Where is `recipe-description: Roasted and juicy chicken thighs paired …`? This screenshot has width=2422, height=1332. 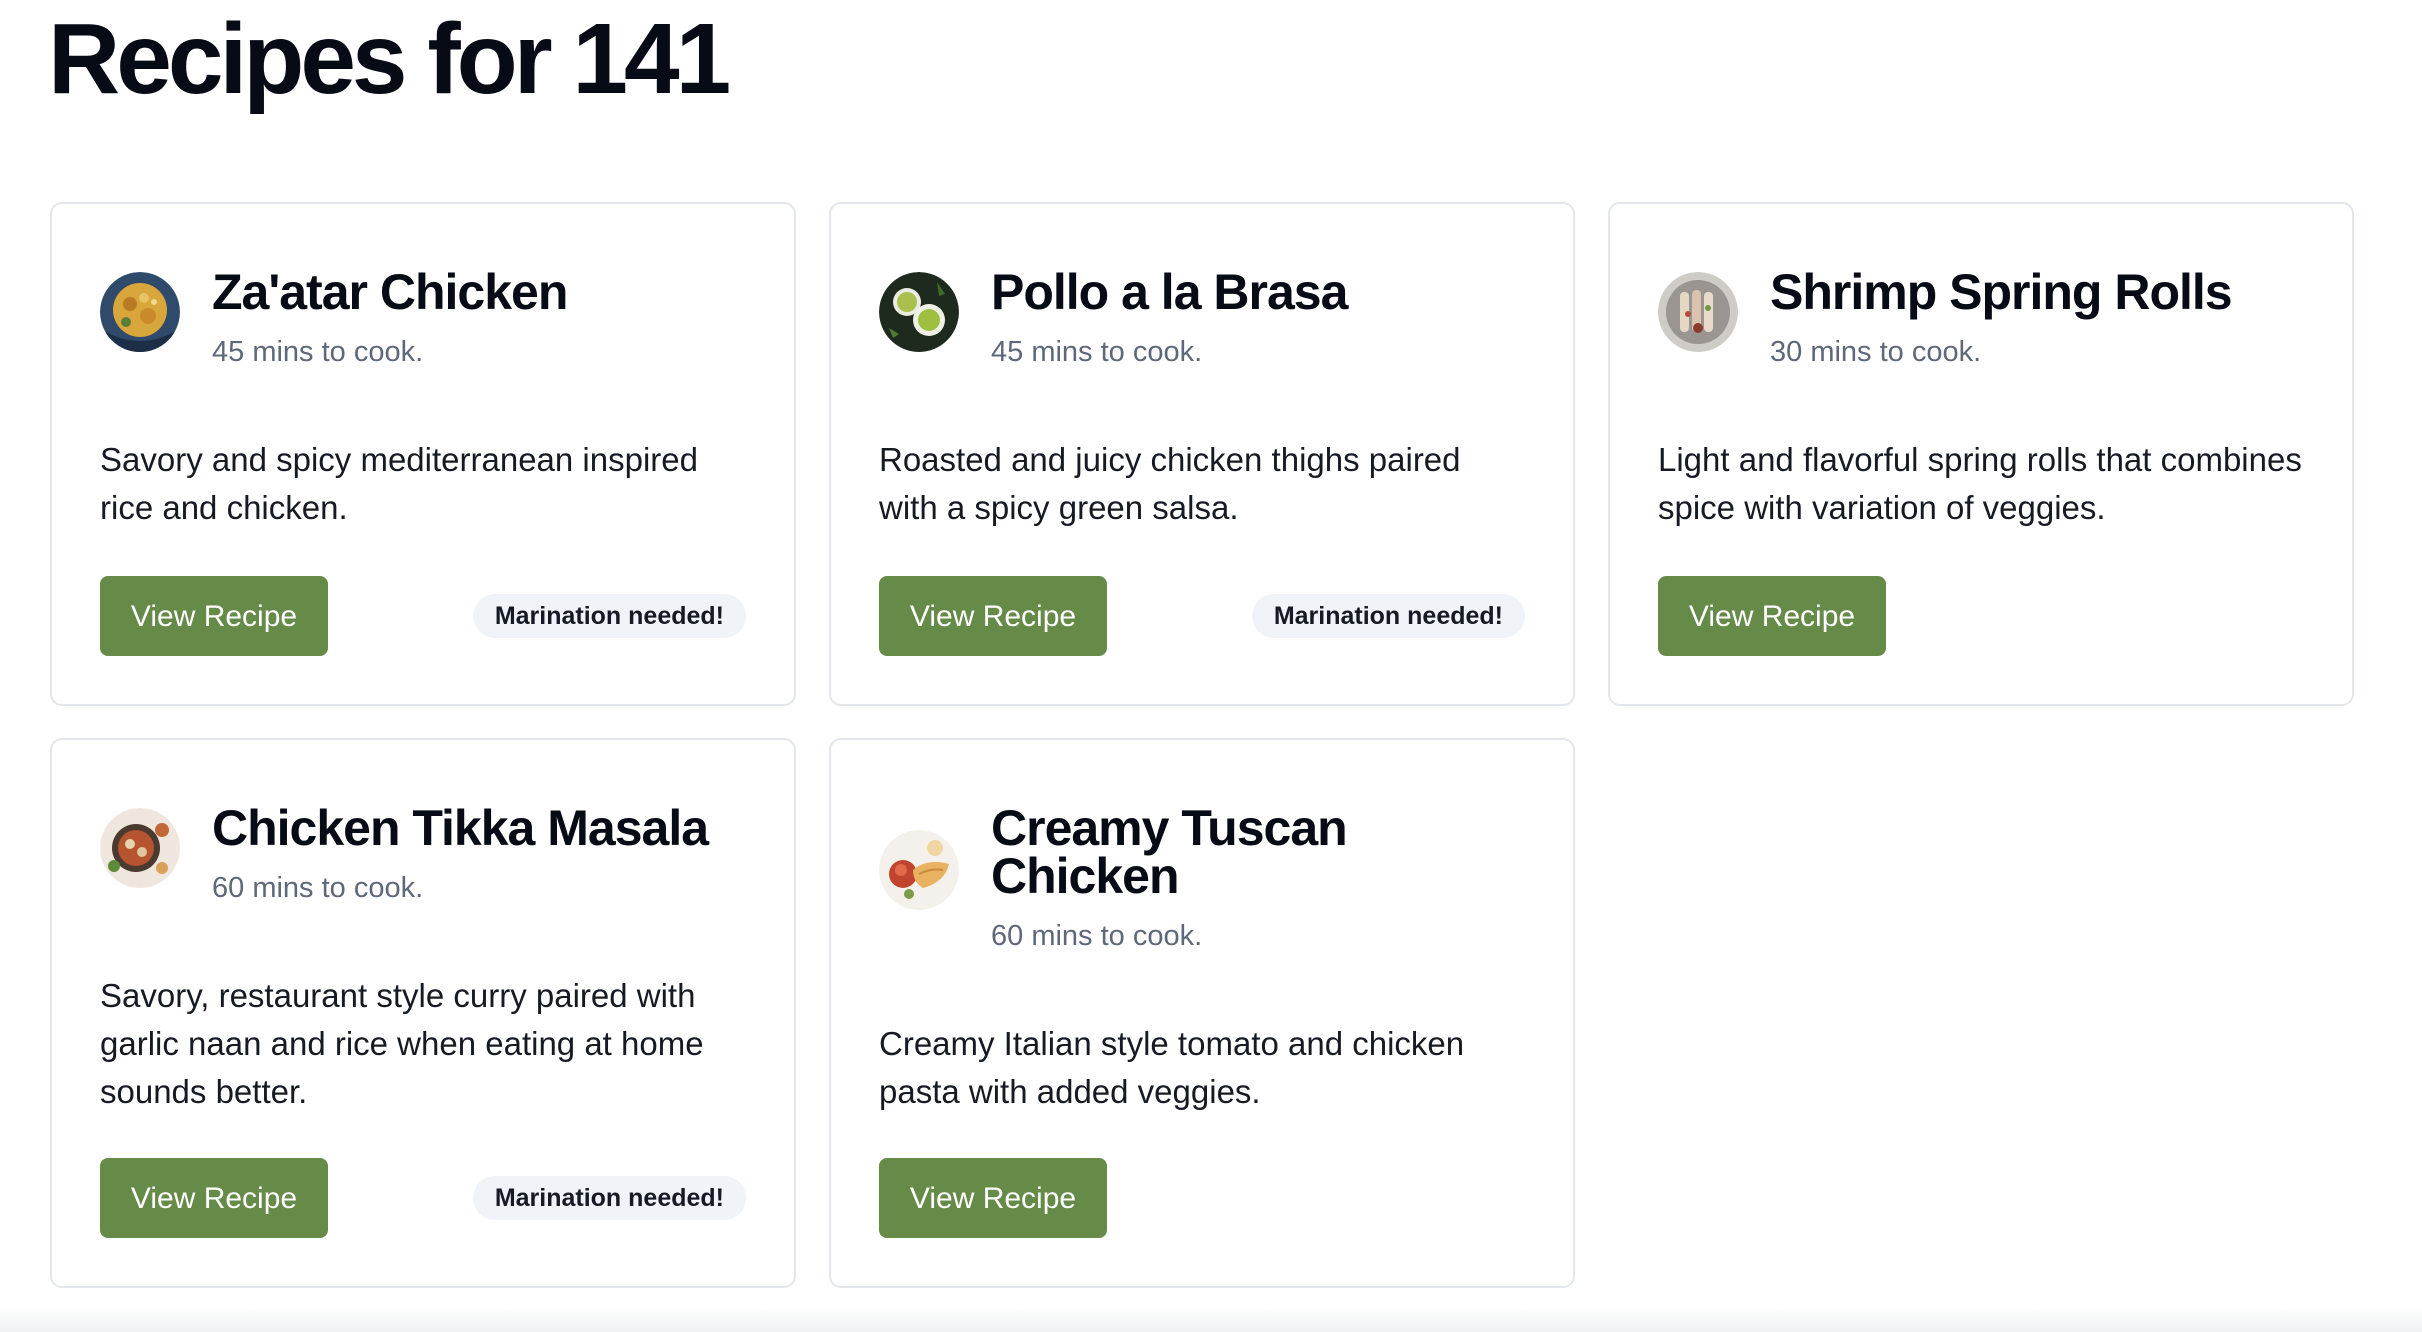
recipe-description: Roasted and juicy chicken thighs paired … is located at coordinates (1170, 483).